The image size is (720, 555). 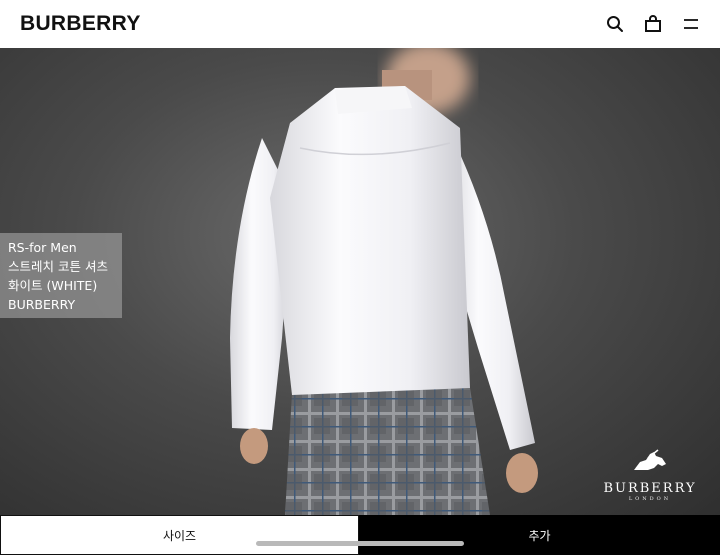 I want to click on caption-line-3: 화이트 (WHITE), so click(x=53, y=285).